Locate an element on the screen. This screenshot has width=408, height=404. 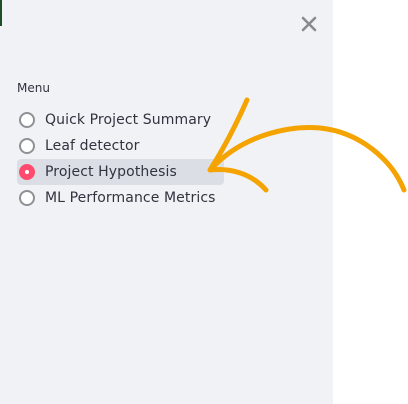
menu-item-label: ML Performance Metrics is located at coordinates (130, 198).